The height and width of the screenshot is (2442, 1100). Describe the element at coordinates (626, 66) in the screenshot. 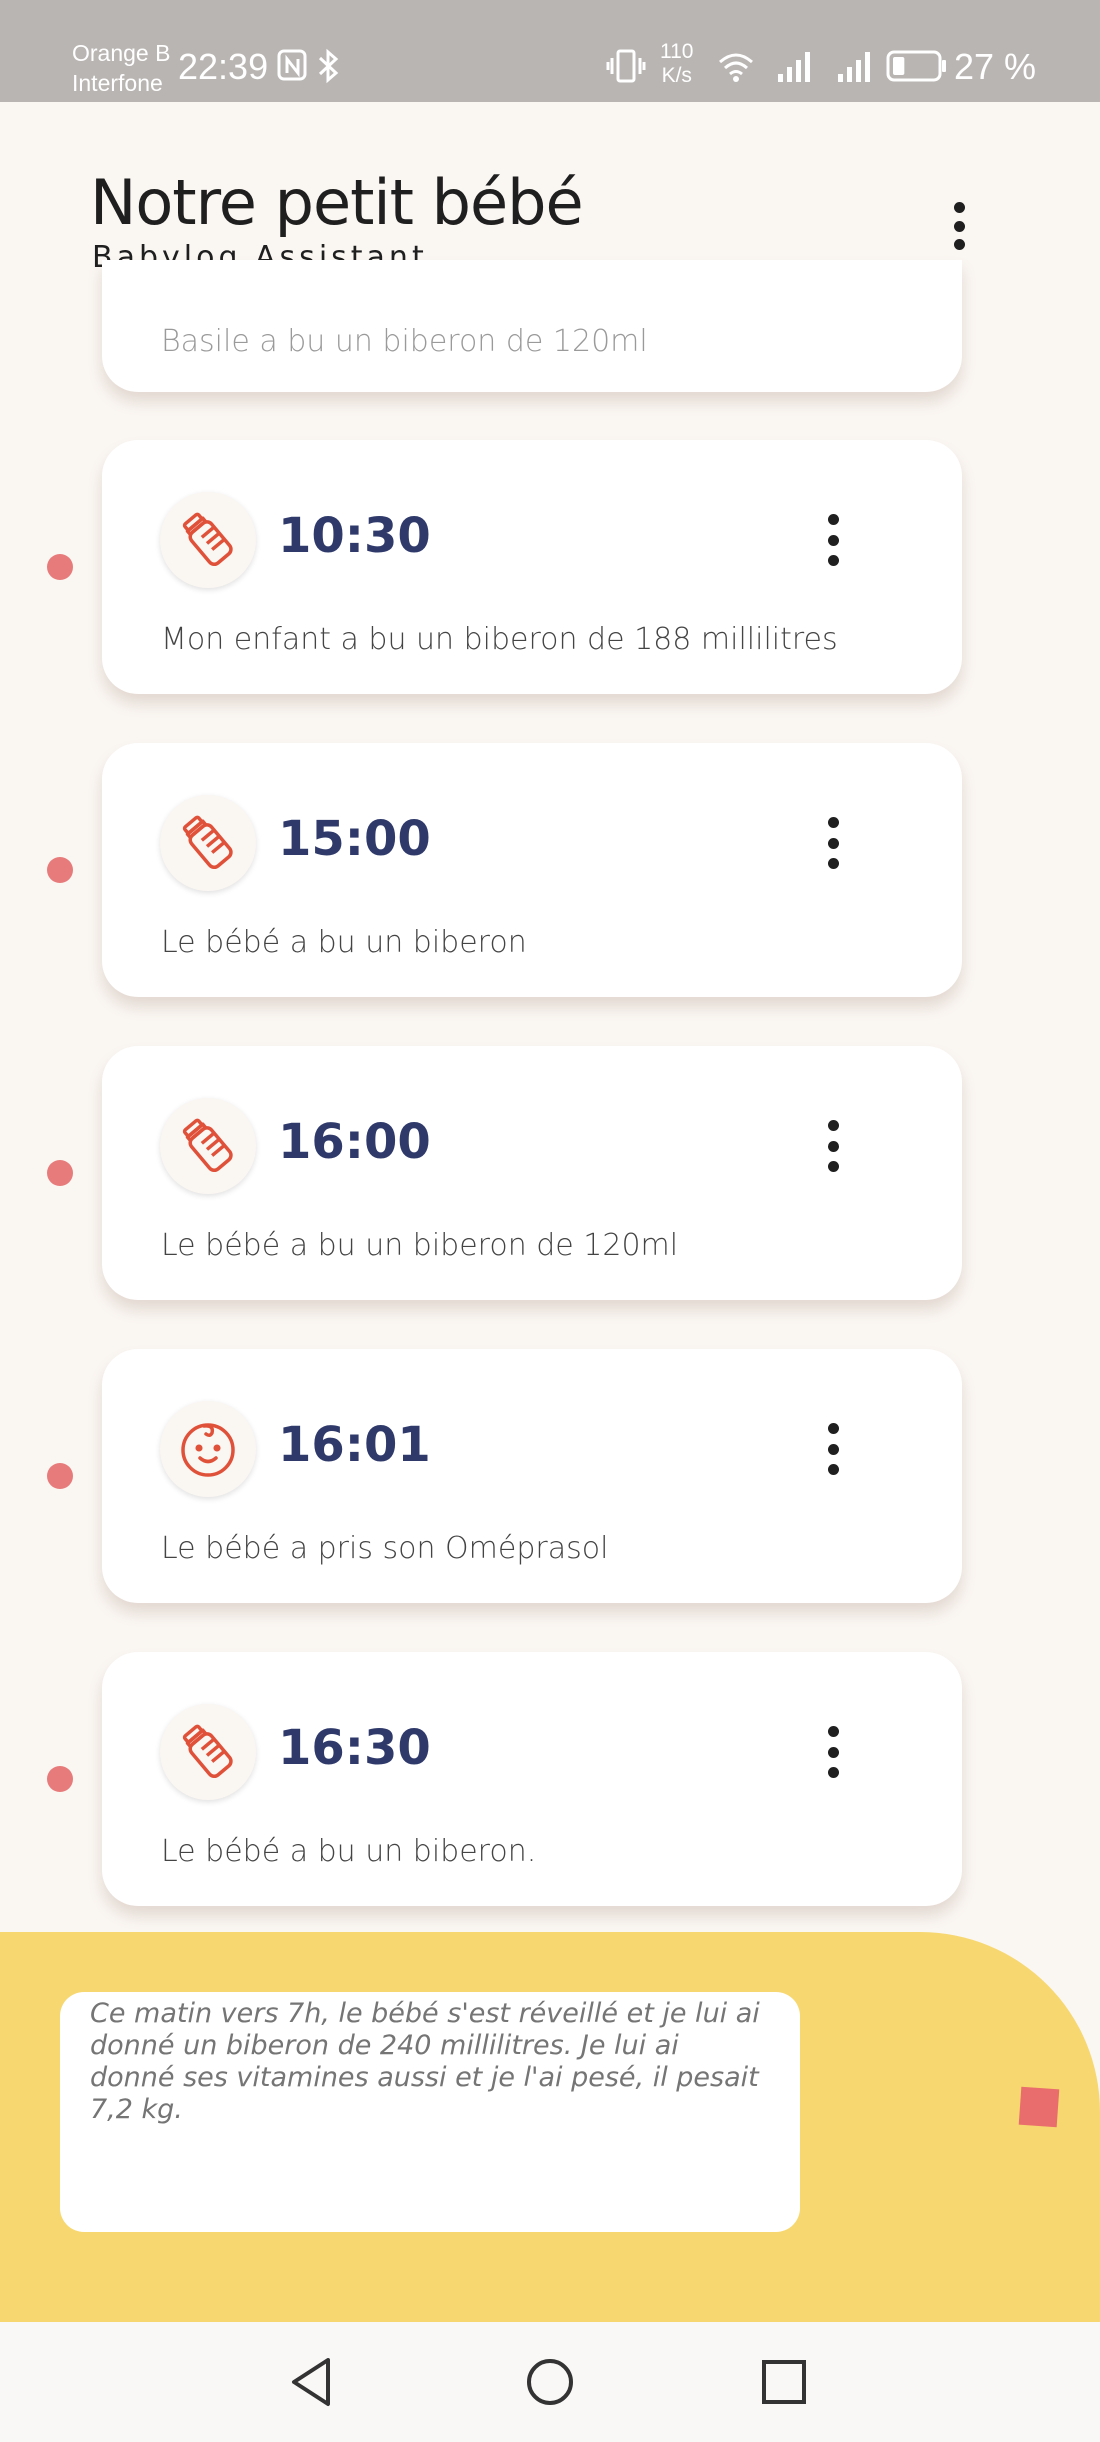

I see `vibrate-icon` at that location.